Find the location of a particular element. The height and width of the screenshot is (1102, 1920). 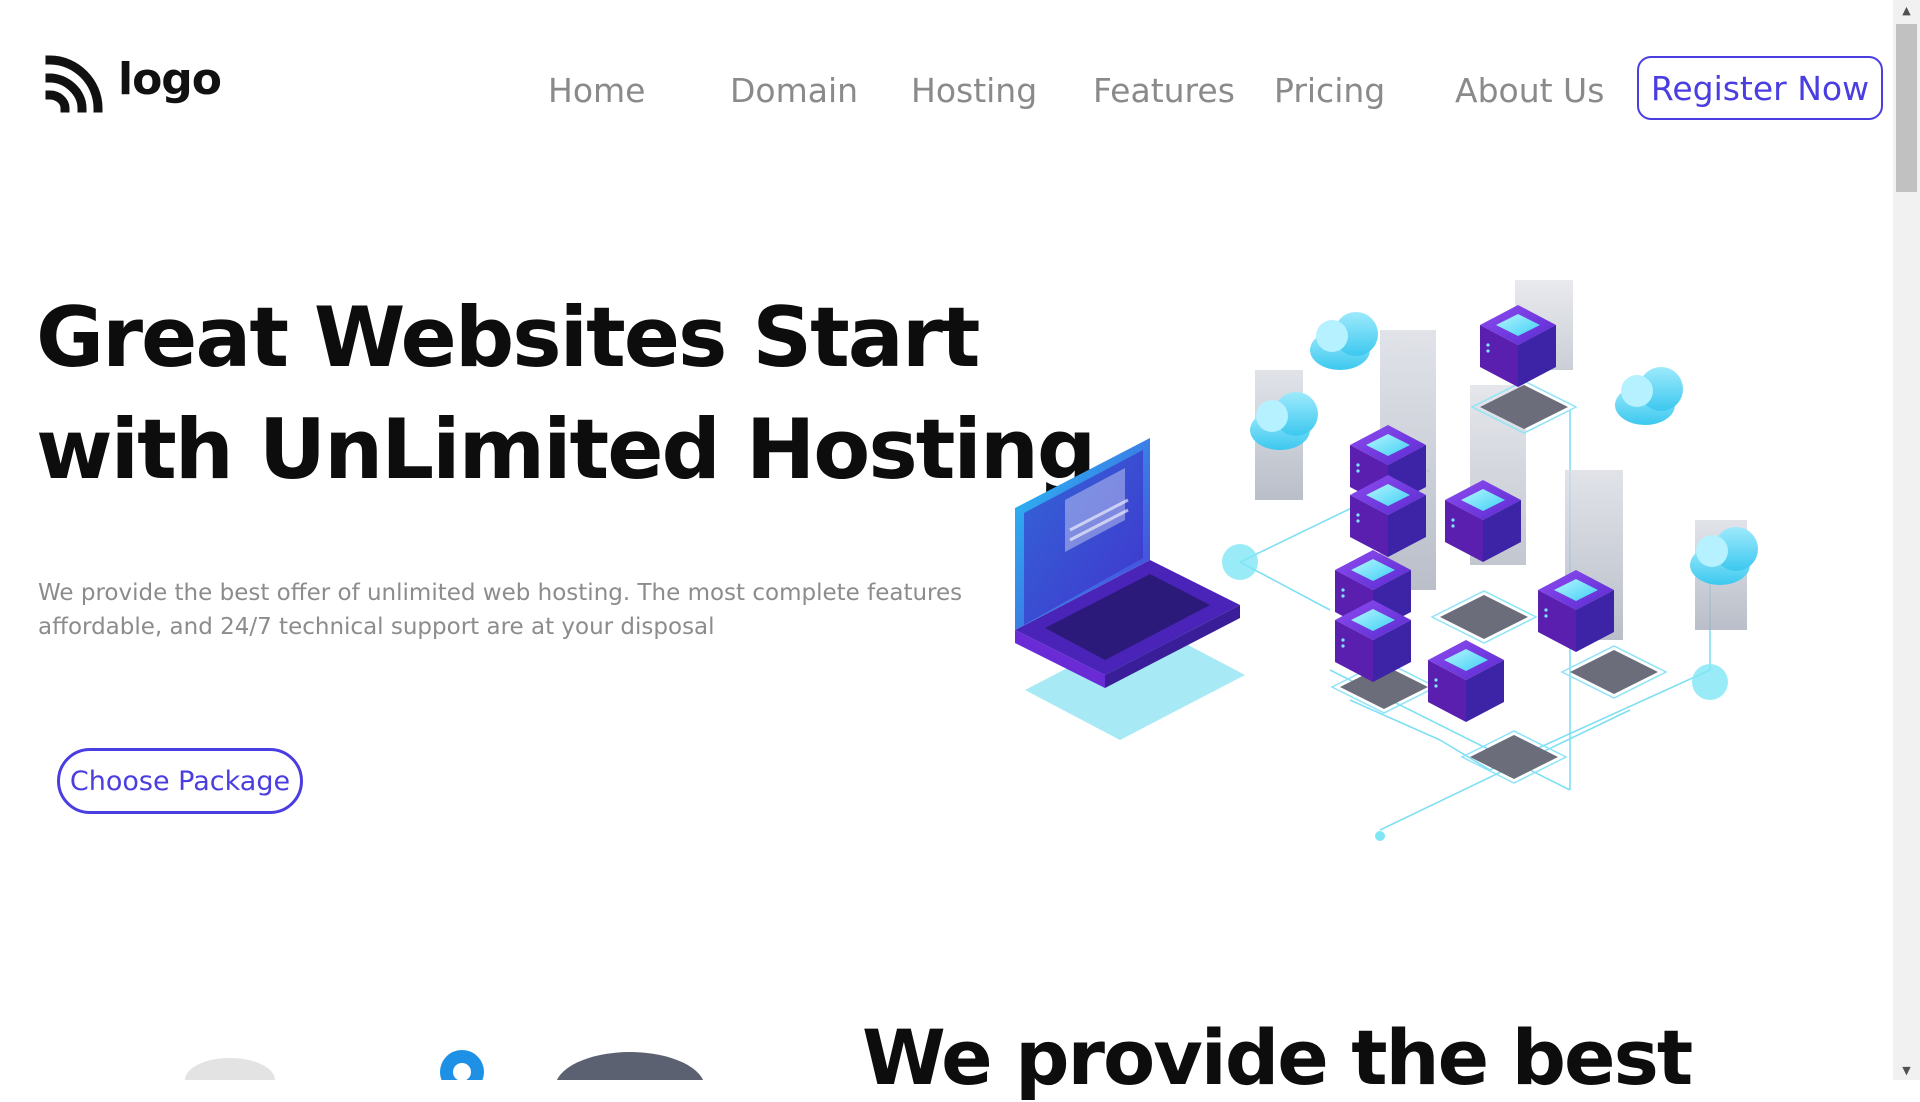

scroll-up-icon: ▲ is located at coordinates (1906, 10).